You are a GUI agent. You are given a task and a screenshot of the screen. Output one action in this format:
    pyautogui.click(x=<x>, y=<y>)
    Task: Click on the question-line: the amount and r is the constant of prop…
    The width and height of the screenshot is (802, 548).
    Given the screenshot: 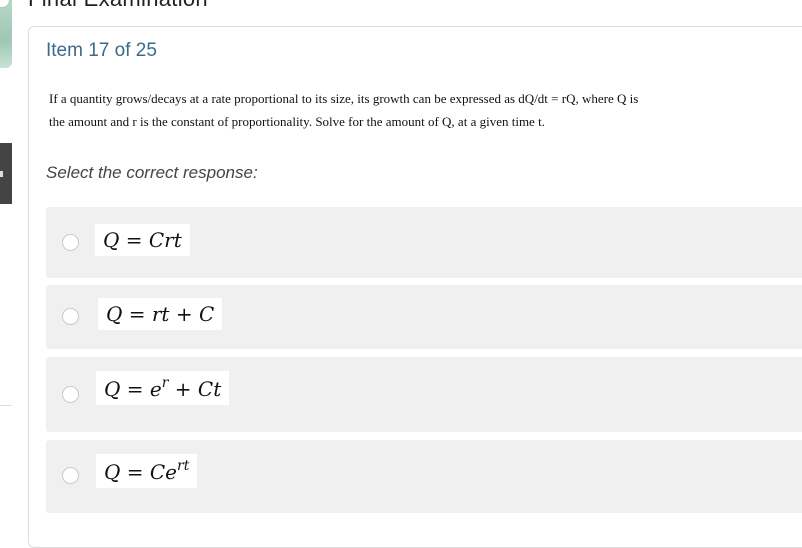 What is the action you would take?
    pyautogui.click(x=297, y=121)
    